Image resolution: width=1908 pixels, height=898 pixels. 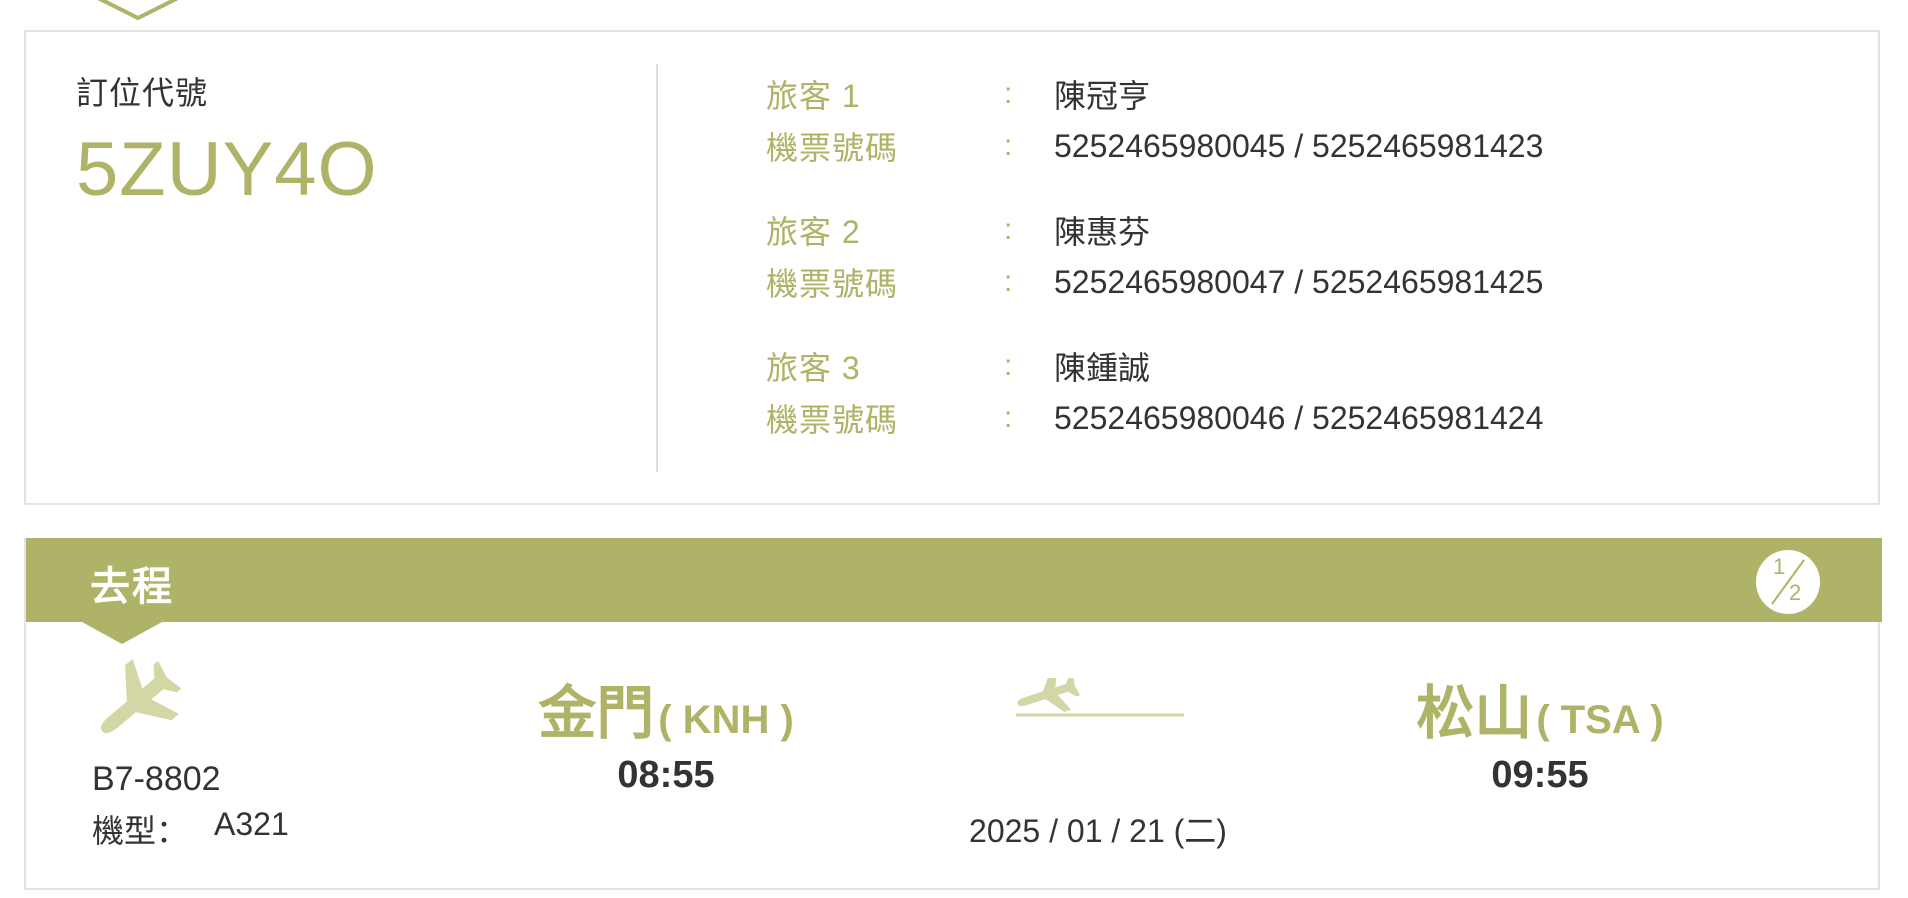 I want to click on ticket-numbers: 5252465980046 / 5252465981424, so click(x=1299, y=417).